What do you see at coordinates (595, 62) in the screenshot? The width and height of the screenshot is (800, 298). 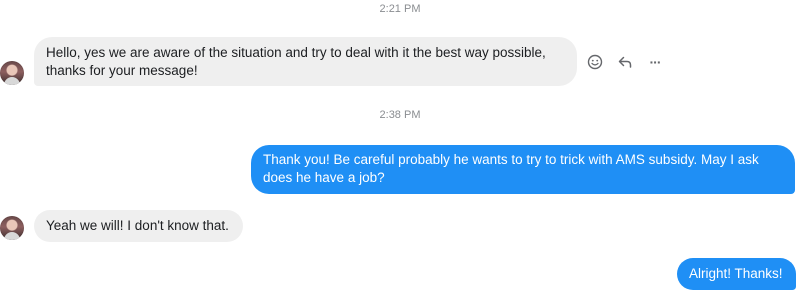 I see `emoji-react-icon` at bounding box center [595, 62].